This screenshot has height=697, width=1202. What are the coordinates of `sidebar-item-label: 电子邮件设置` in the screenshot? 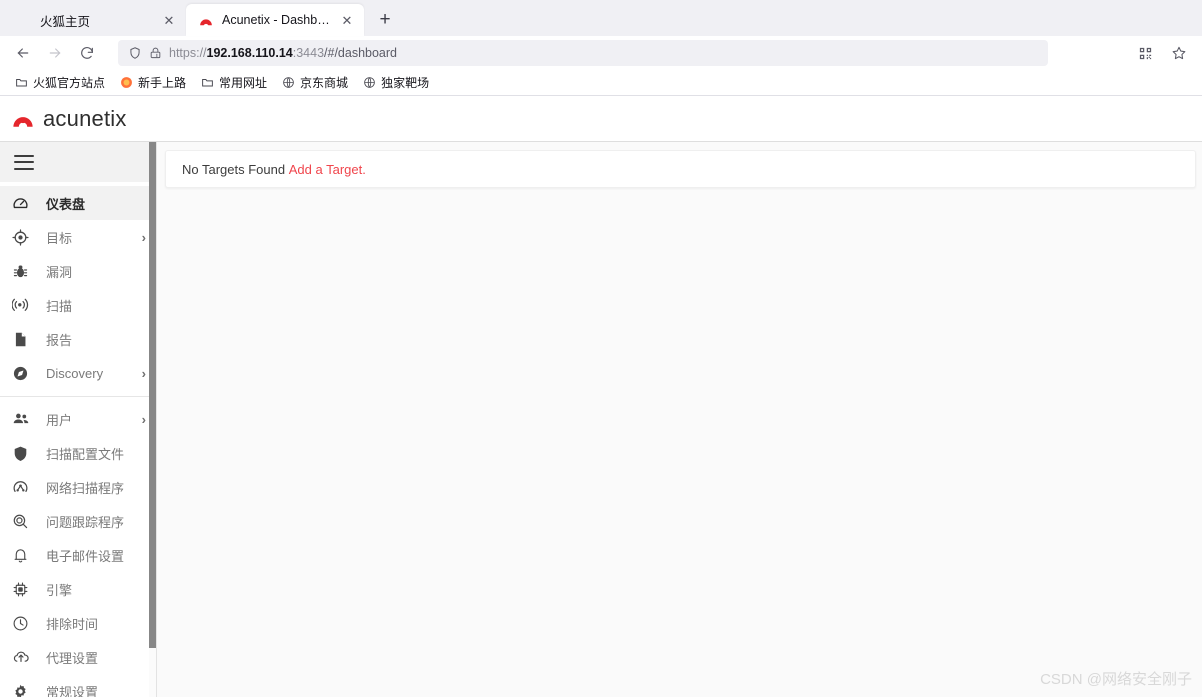 It's located at (85, 556).